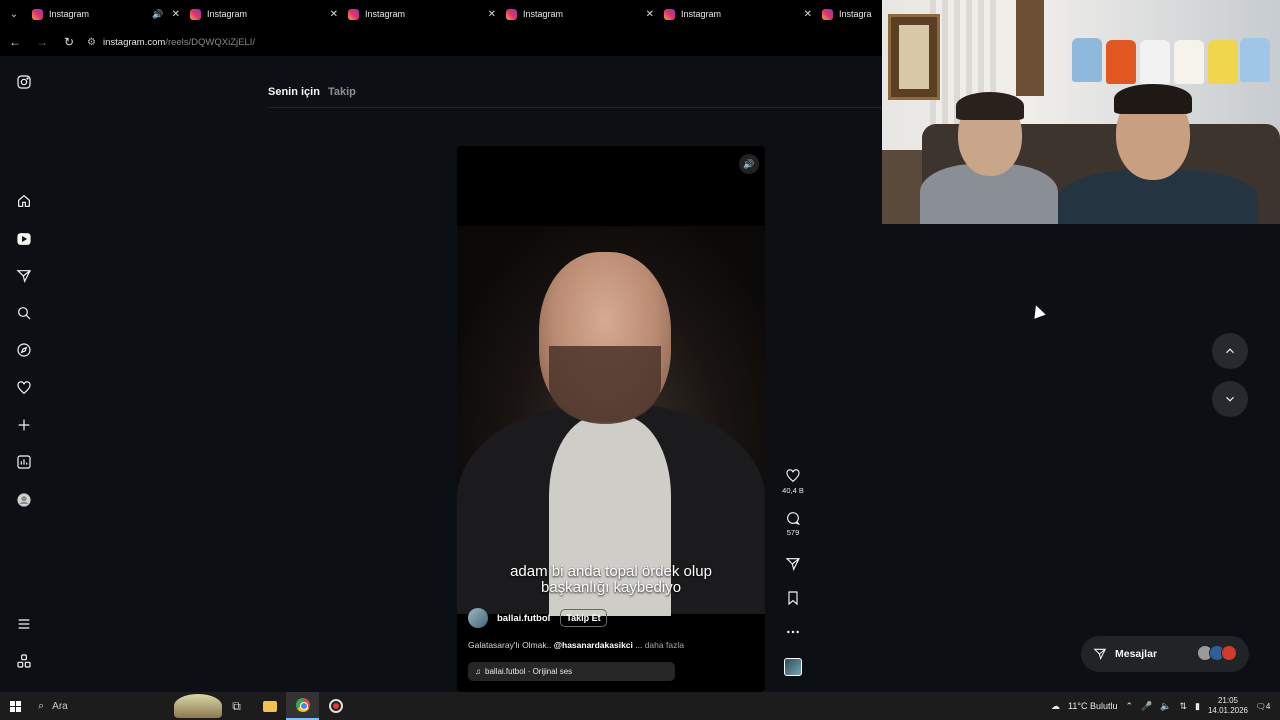 This screenshot has height=720, width=1280. What do you see at coordinates (1146, 706) in the screenshot?
I see `microphone-icon: 🎤` at bounding box center [1146, 706].